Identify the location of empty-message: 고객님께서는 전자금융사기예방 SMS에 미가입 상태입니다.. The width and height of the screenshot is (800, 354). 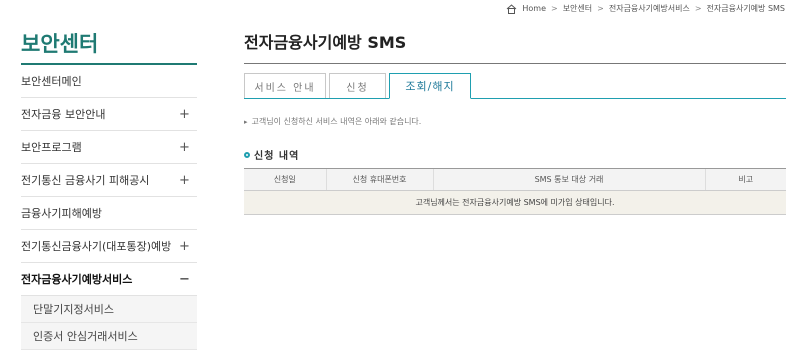
(515, 202).